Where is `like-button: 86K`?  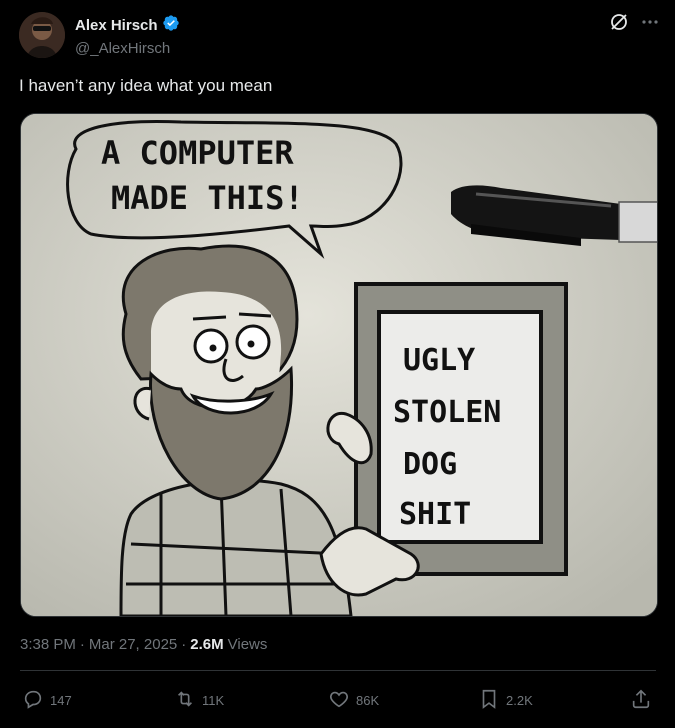
like-button: 86K is located at coordinates (353, 700).